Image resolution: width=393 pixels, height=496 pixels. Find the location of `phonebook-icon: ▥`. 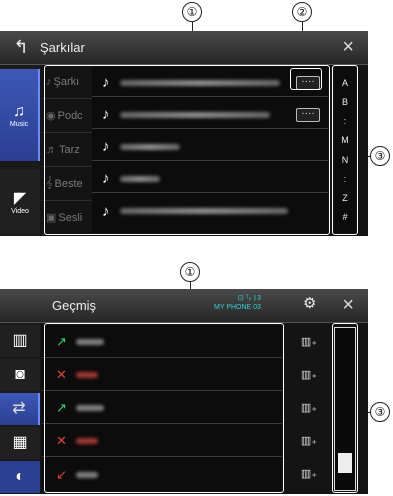

phonebook-icon: ▥ is located at coordinates (20, 340).